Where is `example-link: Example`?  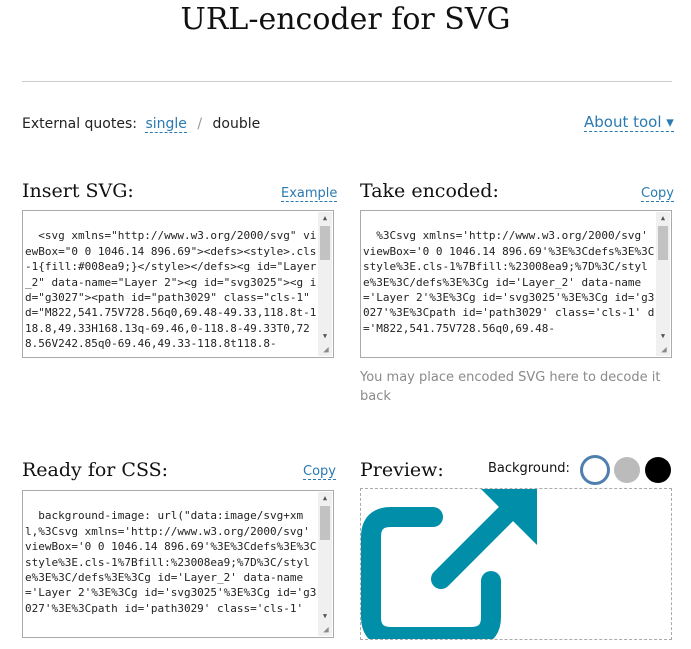
example-link: Example is located at coordinates (309, 194).